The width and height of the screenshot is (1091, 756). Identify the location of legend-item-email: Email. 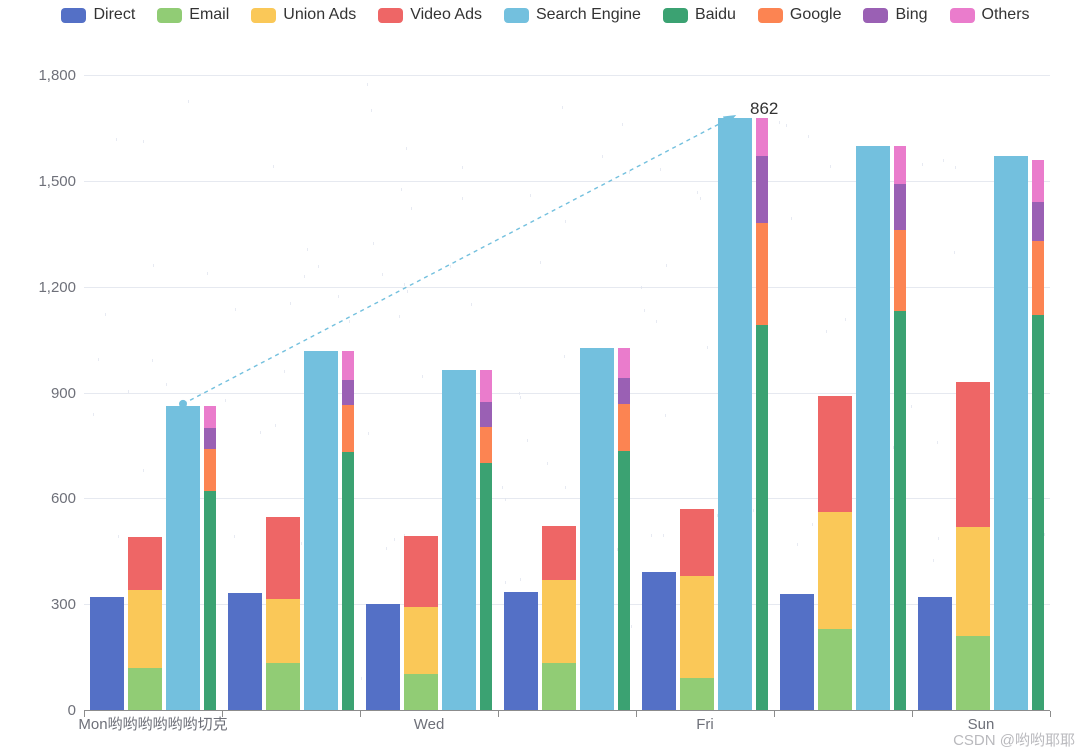
(193, 15).